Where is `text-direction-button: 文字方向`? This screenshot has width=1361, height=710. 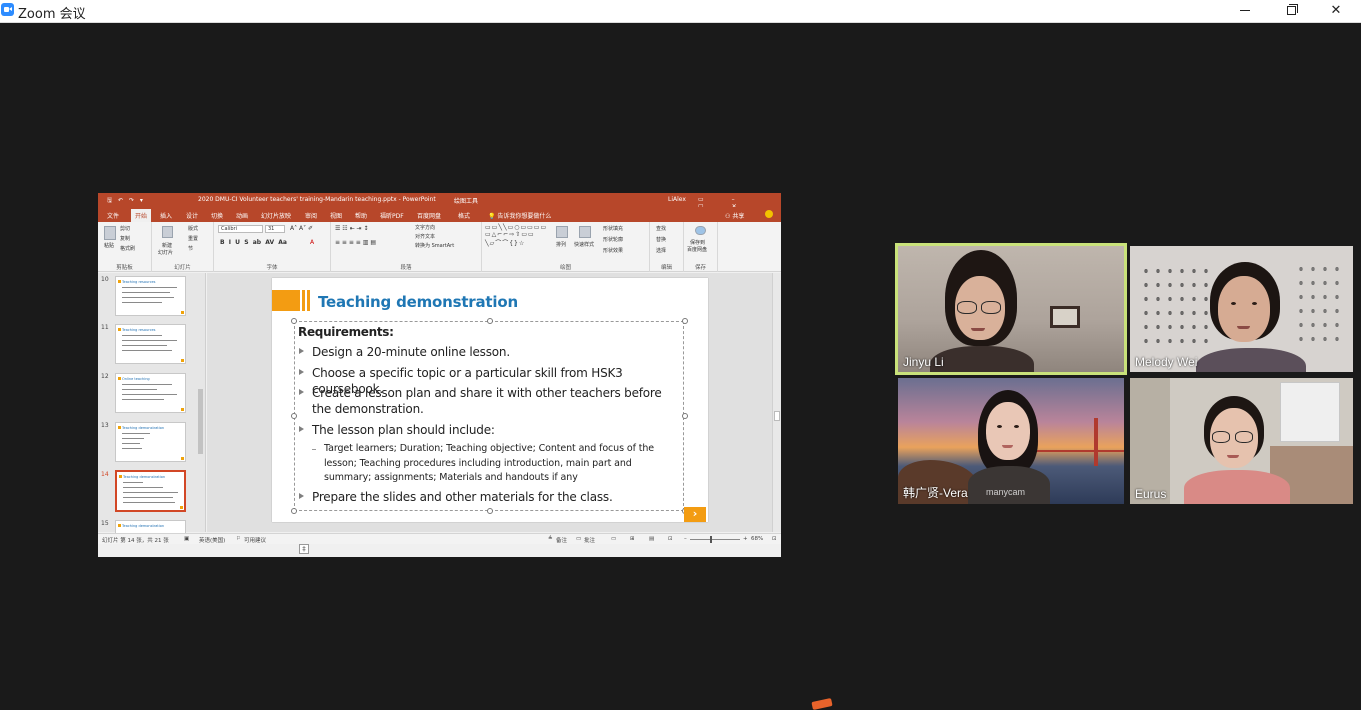
text-direction-button: 文字方向 is located at coordinates (425, 227).